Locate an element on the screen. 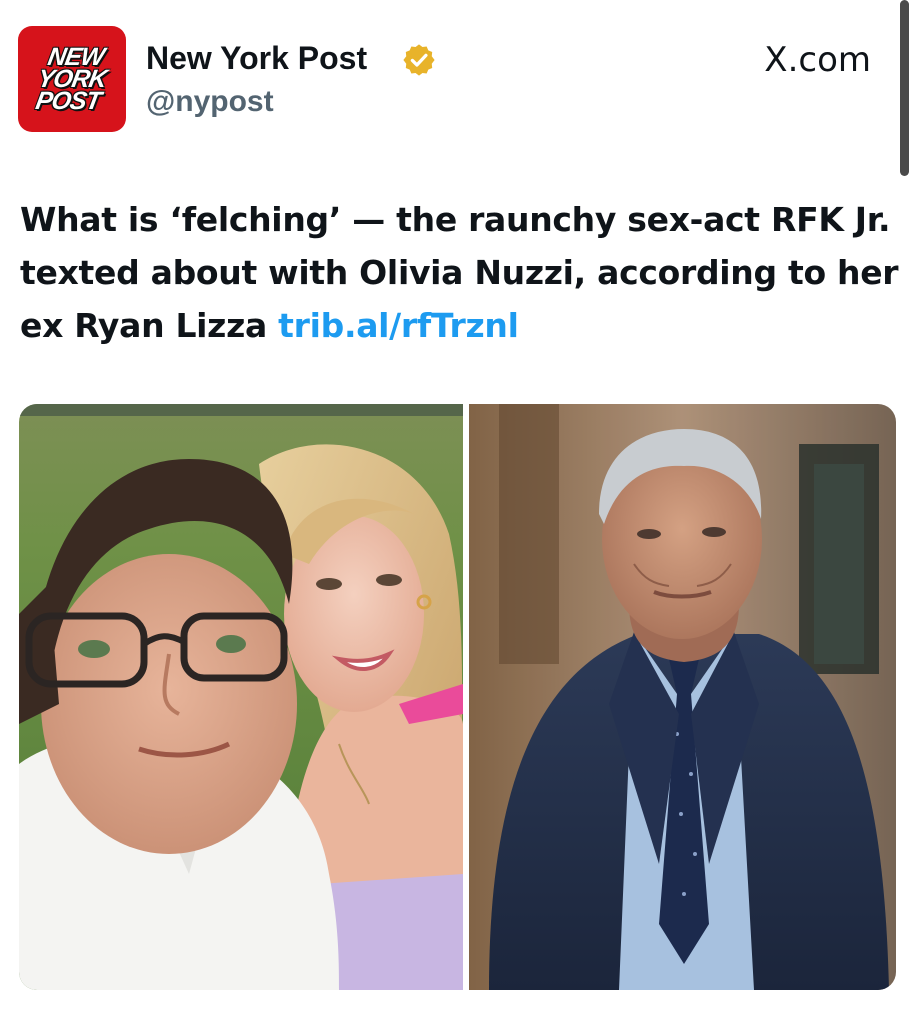 The width and height of the screenshot is (915, 1023). account-name: New York Post is located at coordinates (256, 58).